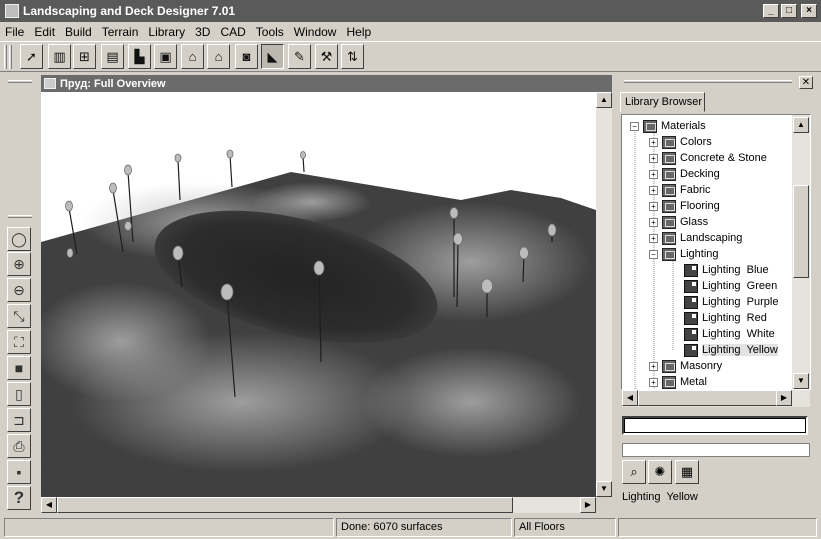 The width and height of the screenshot is (821, 539). Describe the element at coordinates (326, 83) in the screenshot. I see `viewport-title-bar: Пруд: Full Overview` at that location.